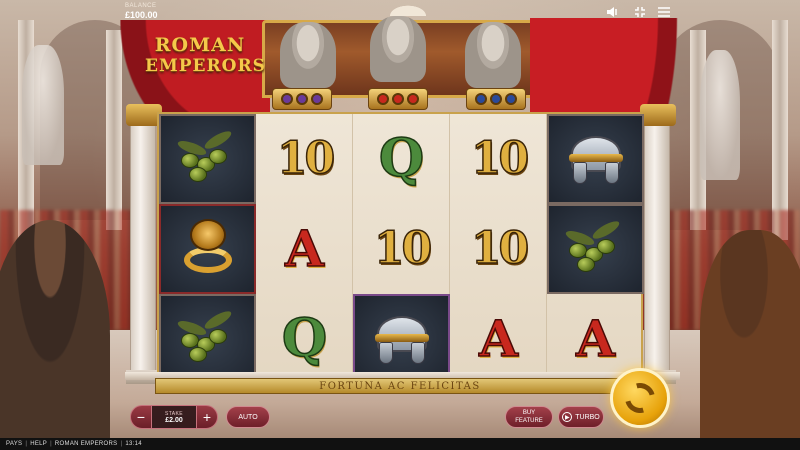 The height and width of the screenshot is (450, 800). I want to click on lion-ring-symbol, so click(207, 249).